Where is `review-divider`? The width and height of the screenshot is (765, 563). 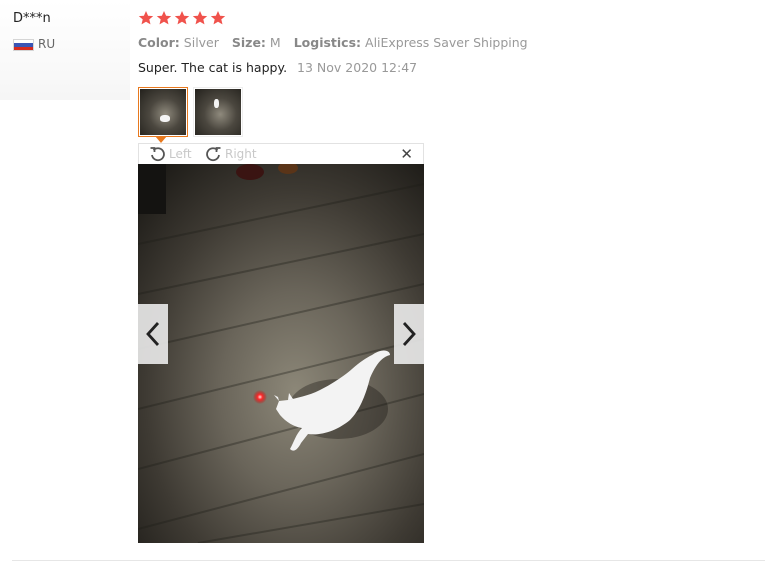 review-divider is located at coordinates (388, 560).